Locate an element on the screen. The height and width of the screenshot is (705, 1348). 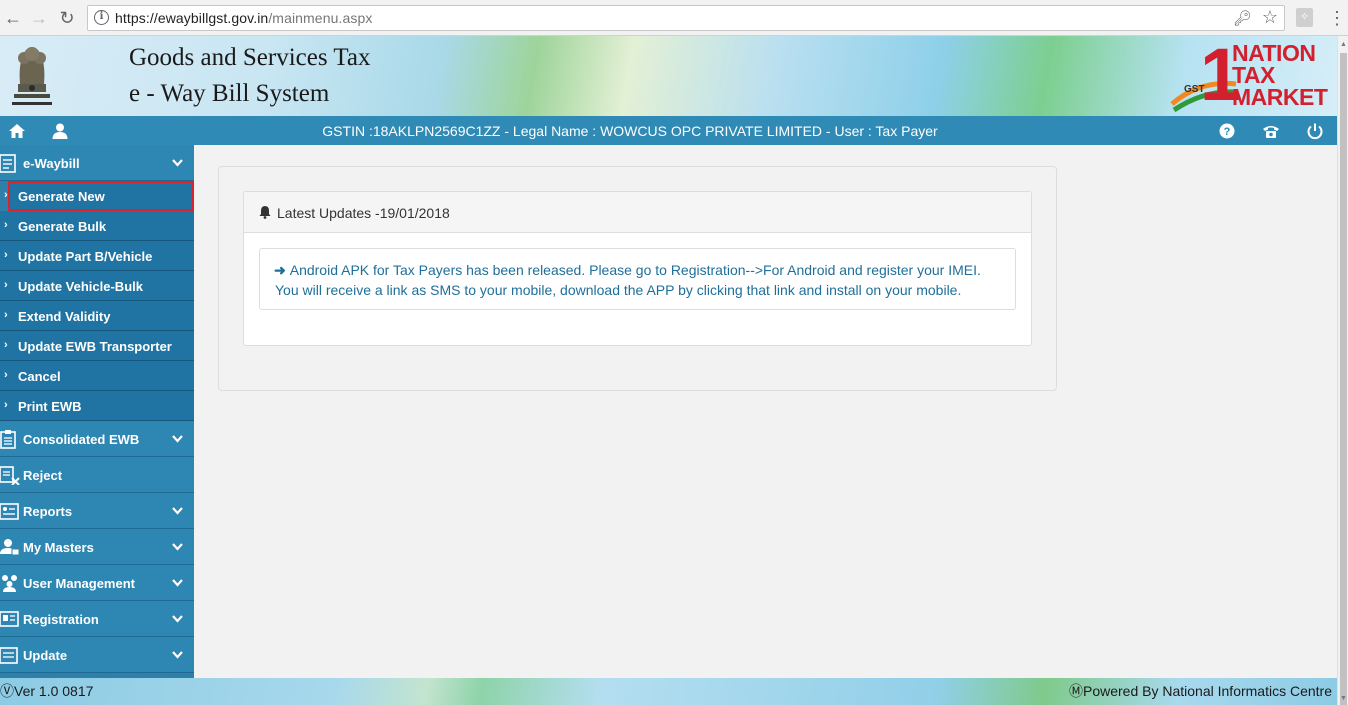
menu-item-update-part-b: › Update Part B/Vehicle is located at coordinates (97, 256).